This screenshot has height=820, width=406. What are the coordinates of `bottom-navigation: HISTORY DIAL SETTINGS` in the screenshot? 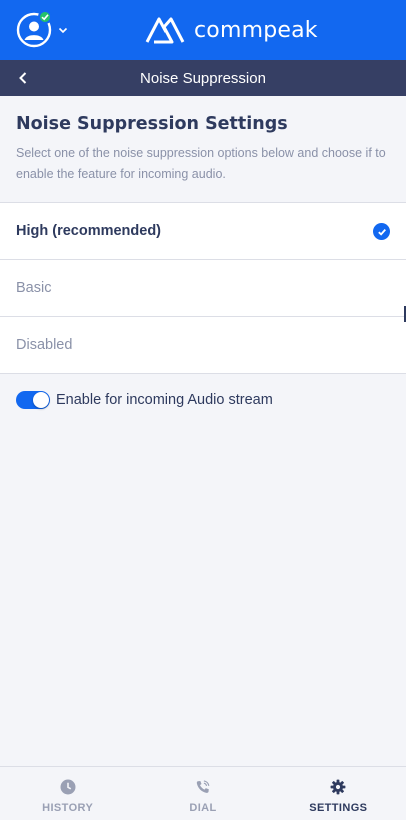 It's located at (203, 793).